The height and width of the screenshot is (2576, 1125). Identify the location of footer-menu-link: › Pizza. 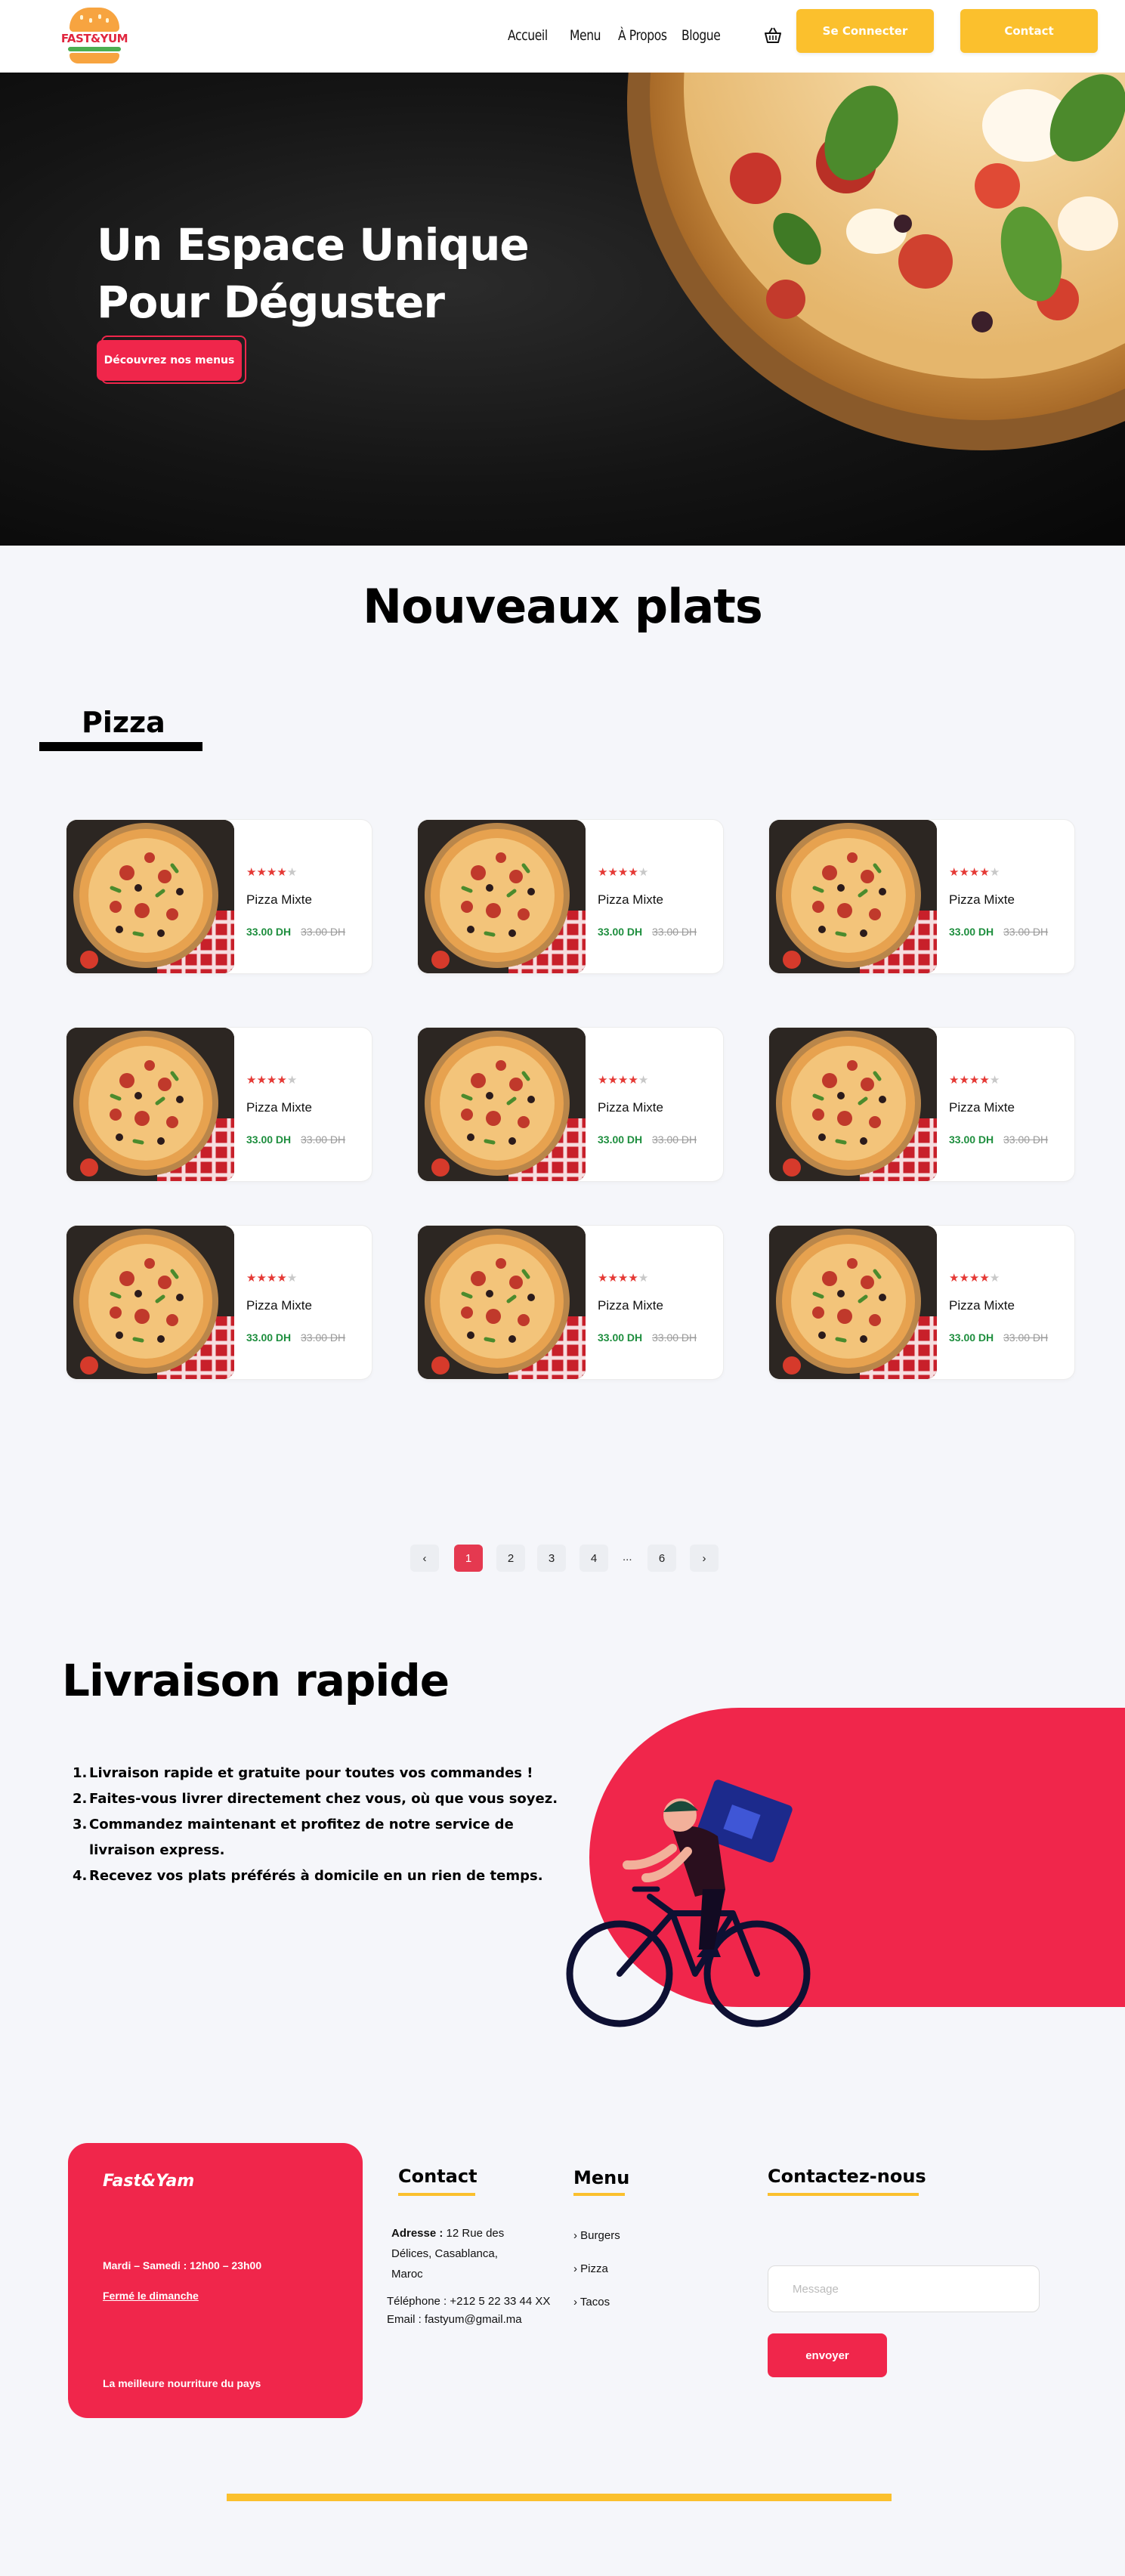
(590, 2268).